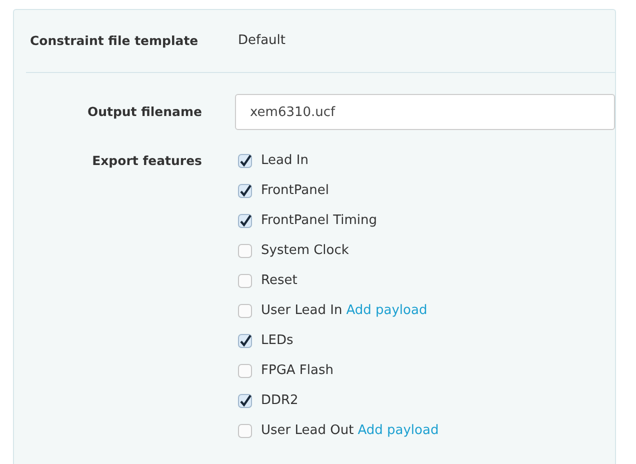 This screenshot has width=636, height=464. What do you see at coordinates (297, 371) in the screenshot?
I see `checkbox-label: FPGA Flash` at bounding box center [297, 371].